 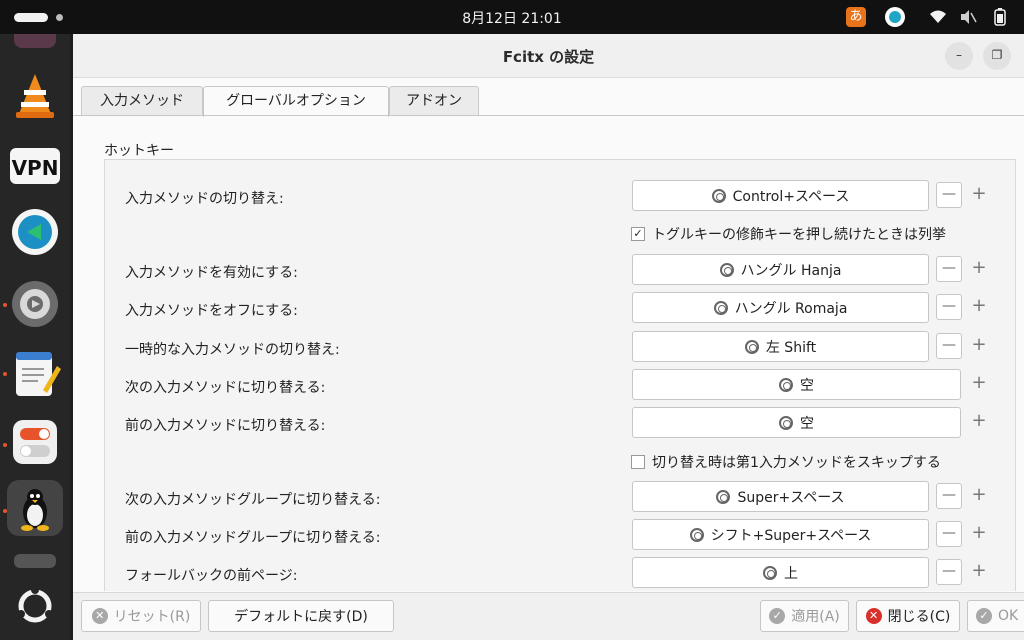 I want to click on prev-im-add-button: +, so click(x=979, y=422).